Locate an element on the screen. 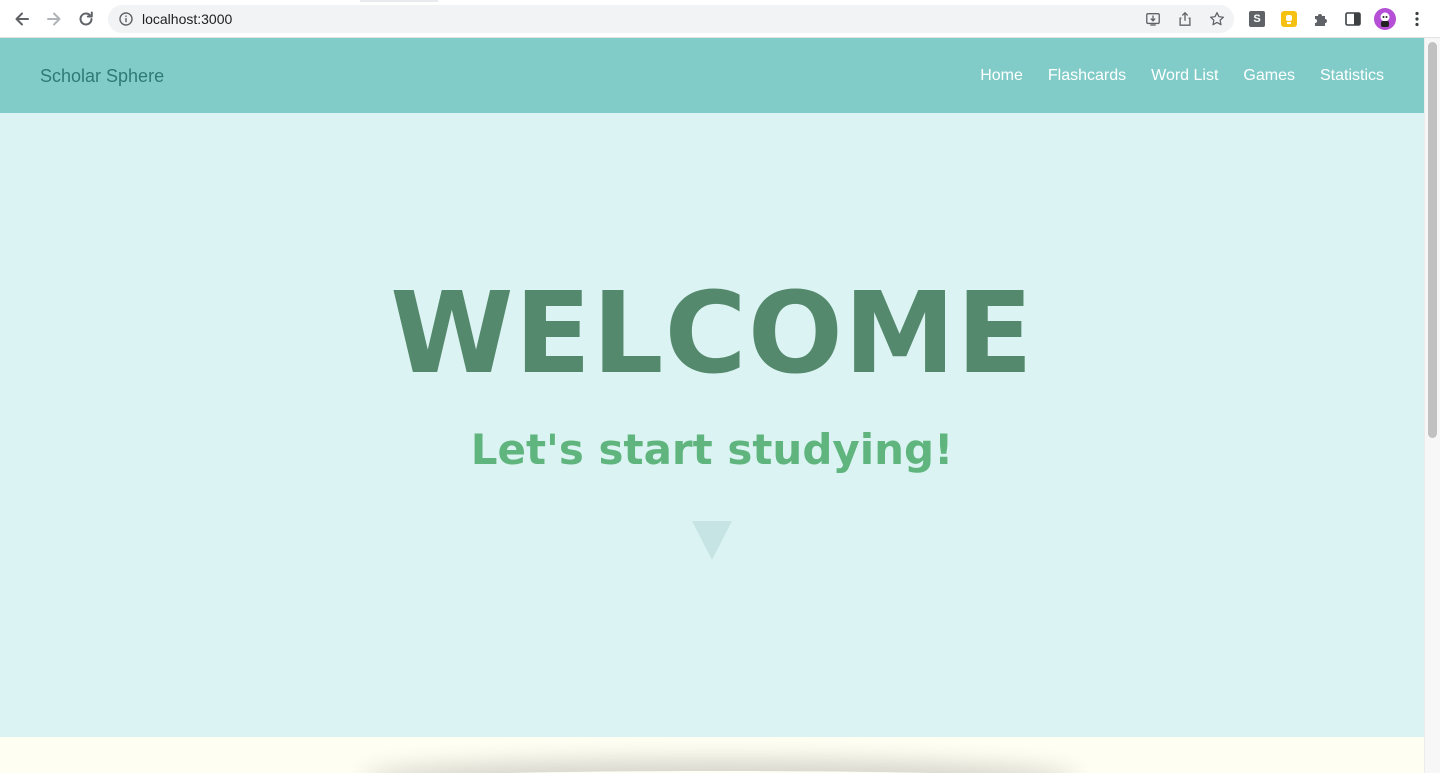 The height and width of the screenshot is (773, 1440). profile-avatar-button is located at coordinates (1385, 19).